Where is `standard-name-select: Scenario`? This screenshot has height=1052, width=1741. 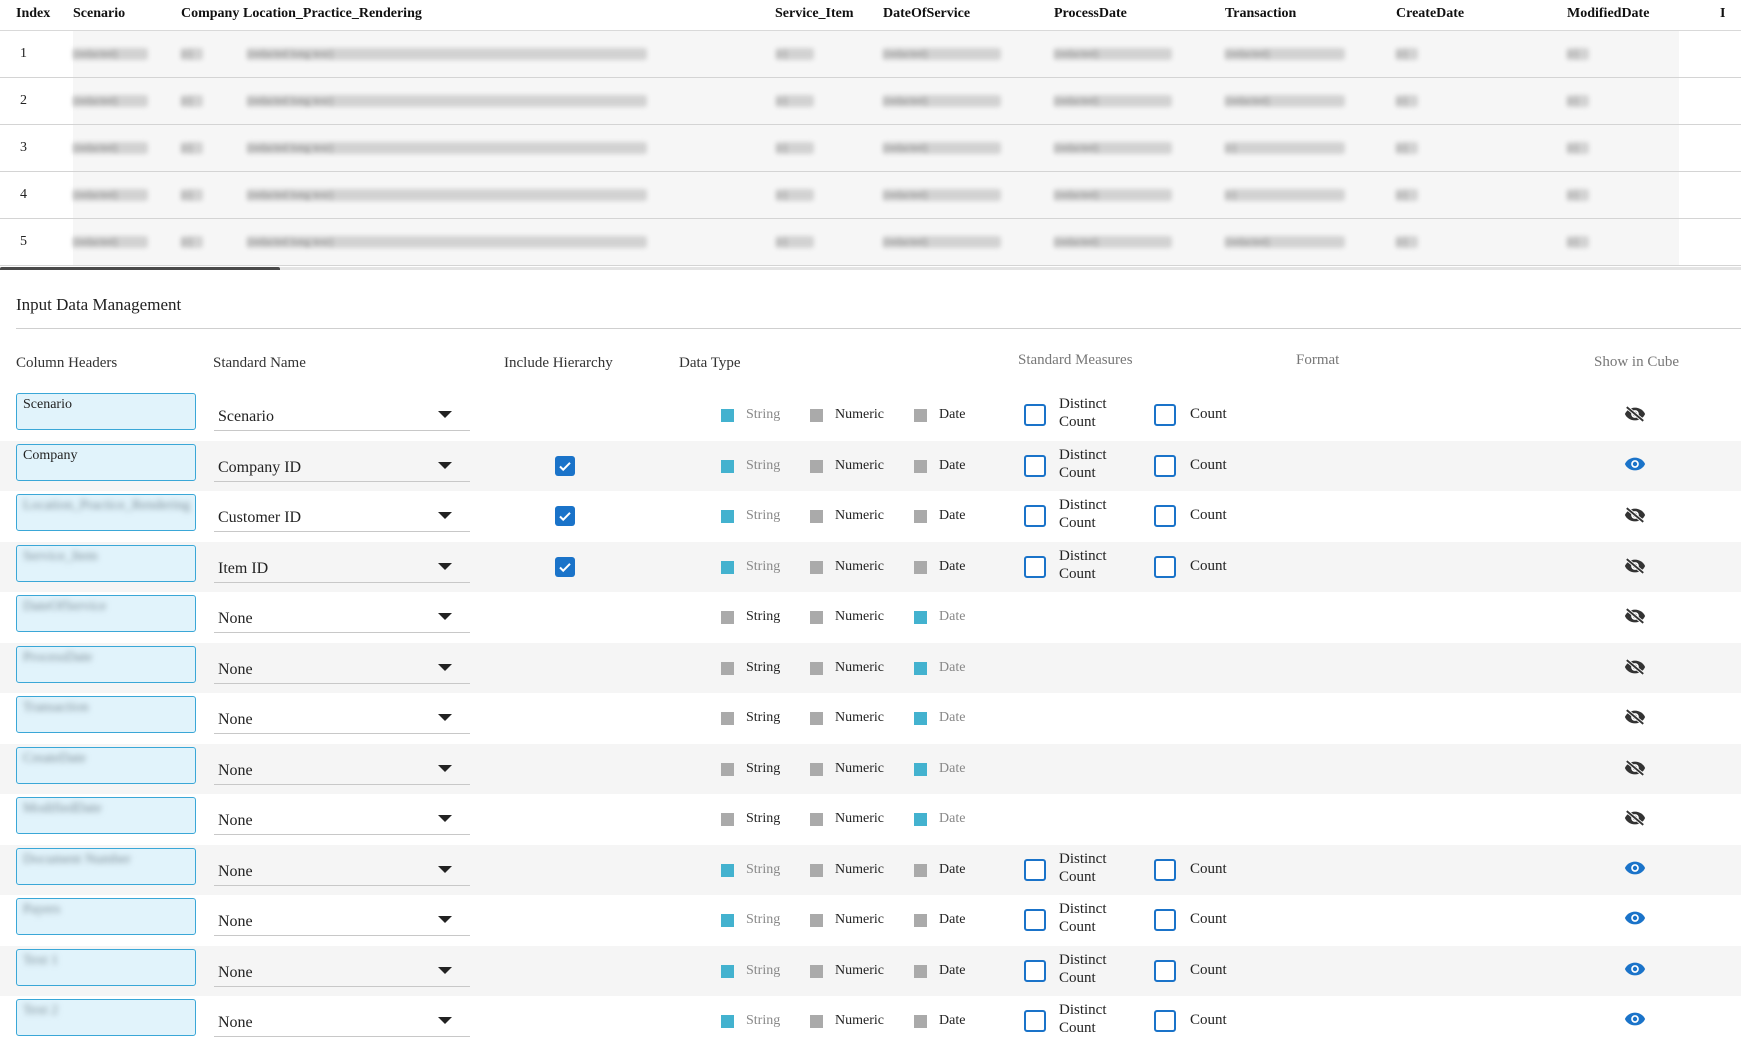
standard-name-select: Scenario is located at coordinates (342, 416).